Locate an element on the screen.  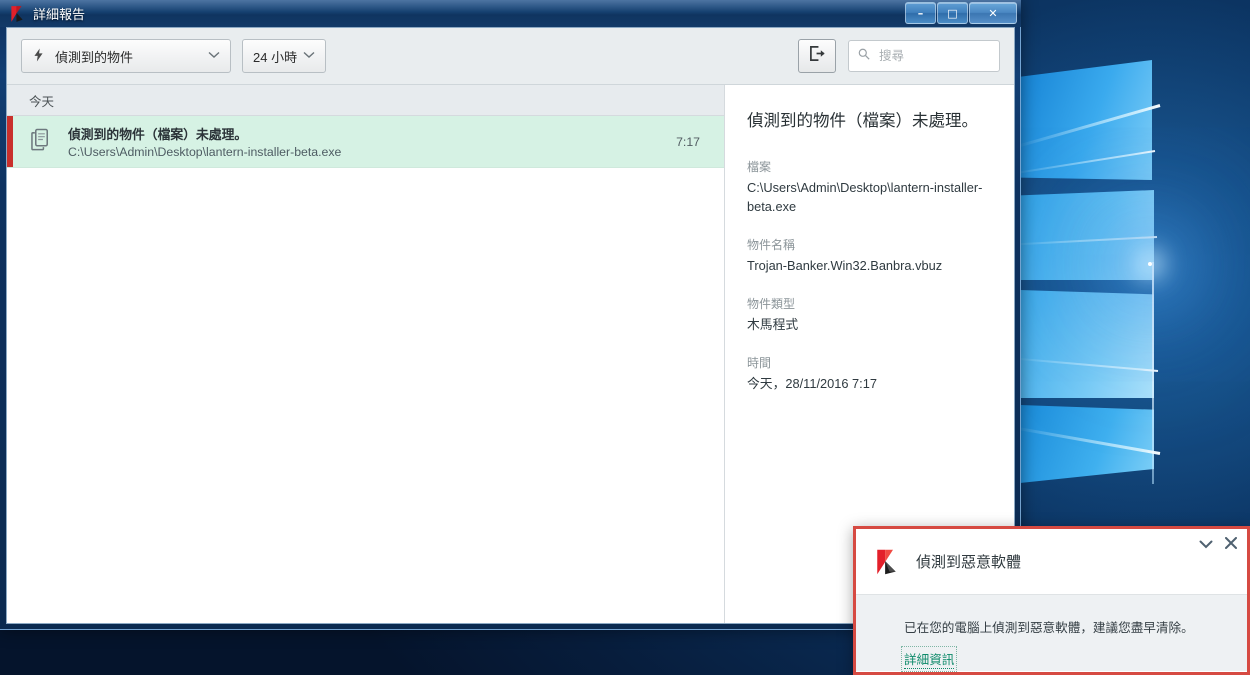
field-label: 時間 is located at coordinates (759, 363).